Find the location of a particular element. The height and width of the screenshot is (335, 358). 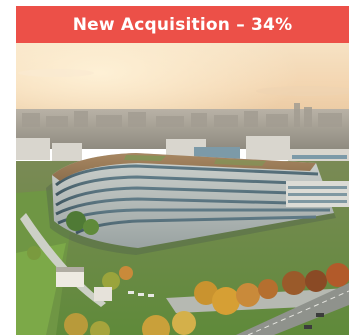

banner-title: New Acquisition – 34% is located at coordinates (182, 24).